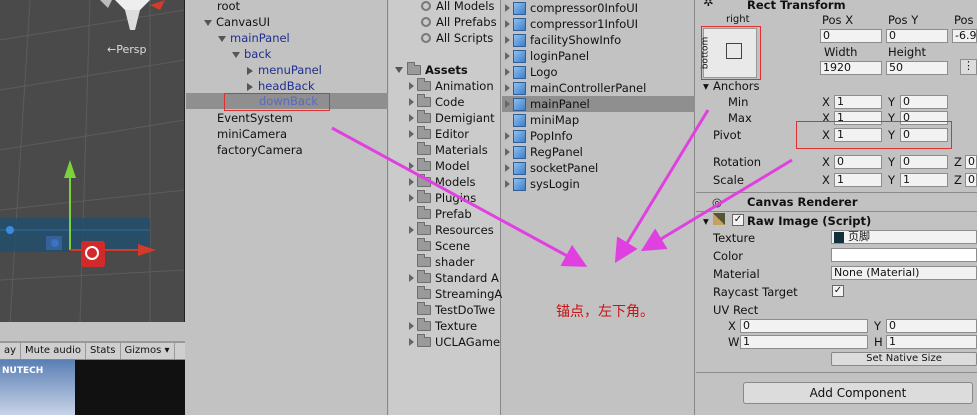 The height and width of the screenshot is (415, 977). What do you see at coordinates (442, 198) in the screenshot?
I see `folder-plugins: Plugins` at bounding box center [442, 198].